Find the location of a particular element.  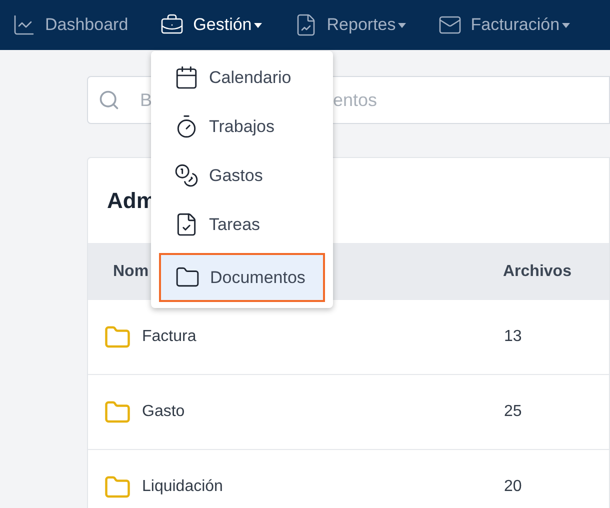

menu-item: Tareas is located at coordinates (242, 224).